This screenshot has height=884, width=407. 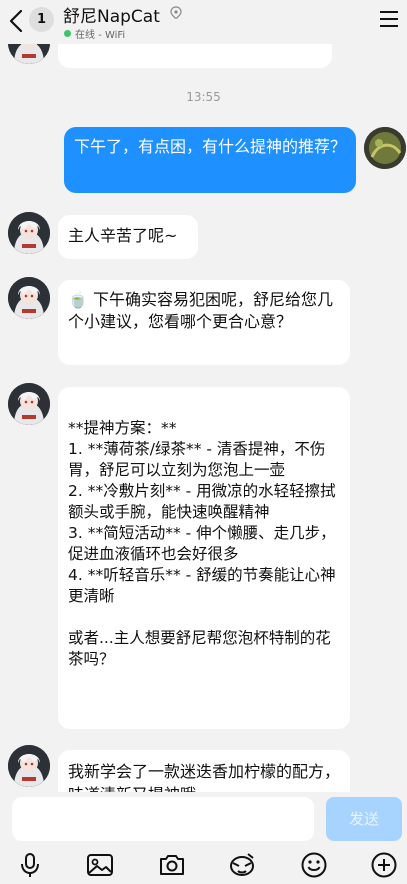 What do you see at coordinates (163, 819) in the screenshot?
I see `message-input` at bounding box center [163, 819].